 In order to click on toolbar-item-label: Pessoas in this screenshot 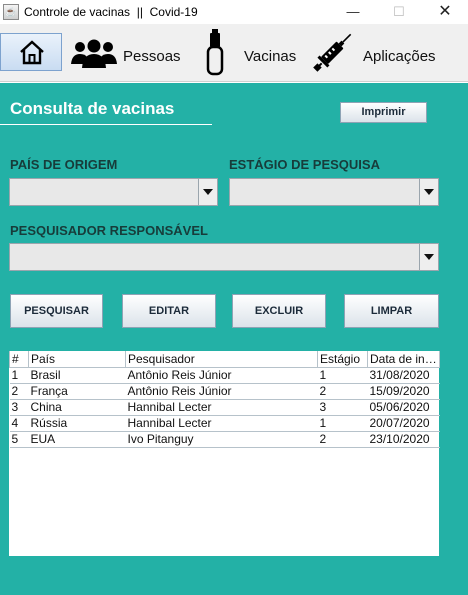, I will do `click(152, 56)`.